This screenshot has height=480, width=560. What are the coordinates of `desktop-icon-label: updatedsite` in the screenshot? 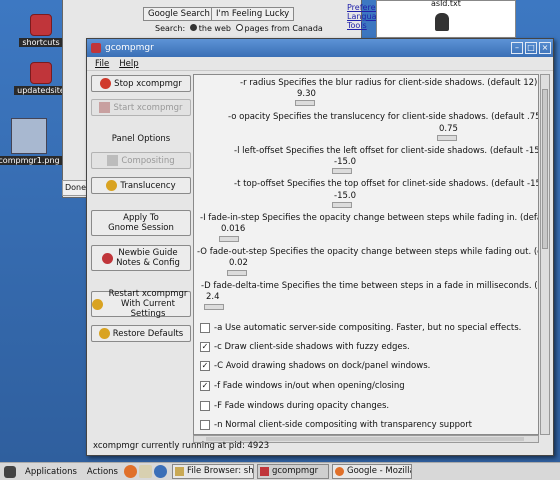 It's located at (41, 90).